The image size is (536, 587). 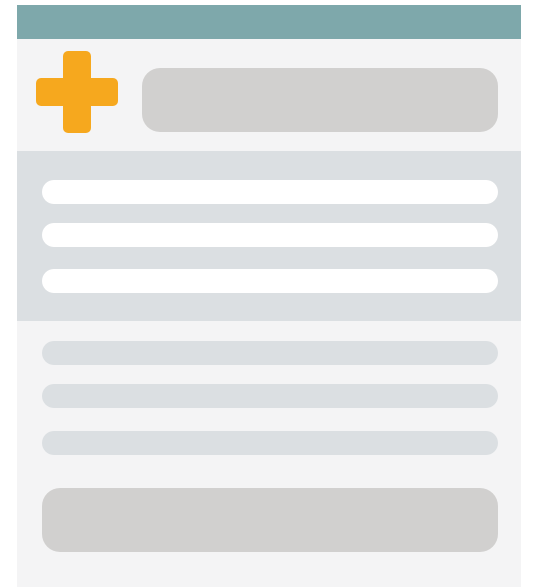 What do you see at coordinates (269, 22) in the screenshot?
I see `header-bar` at bounding box center [269, 22].